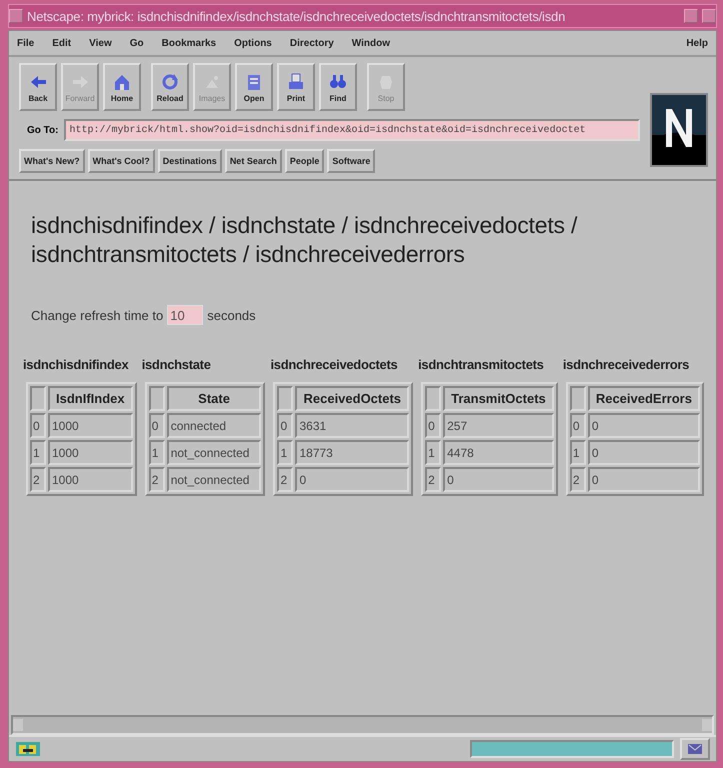  Describe the element at coordinates (189, 43) in the screenshot. I see `menu-item: Bookmarks` at that location.